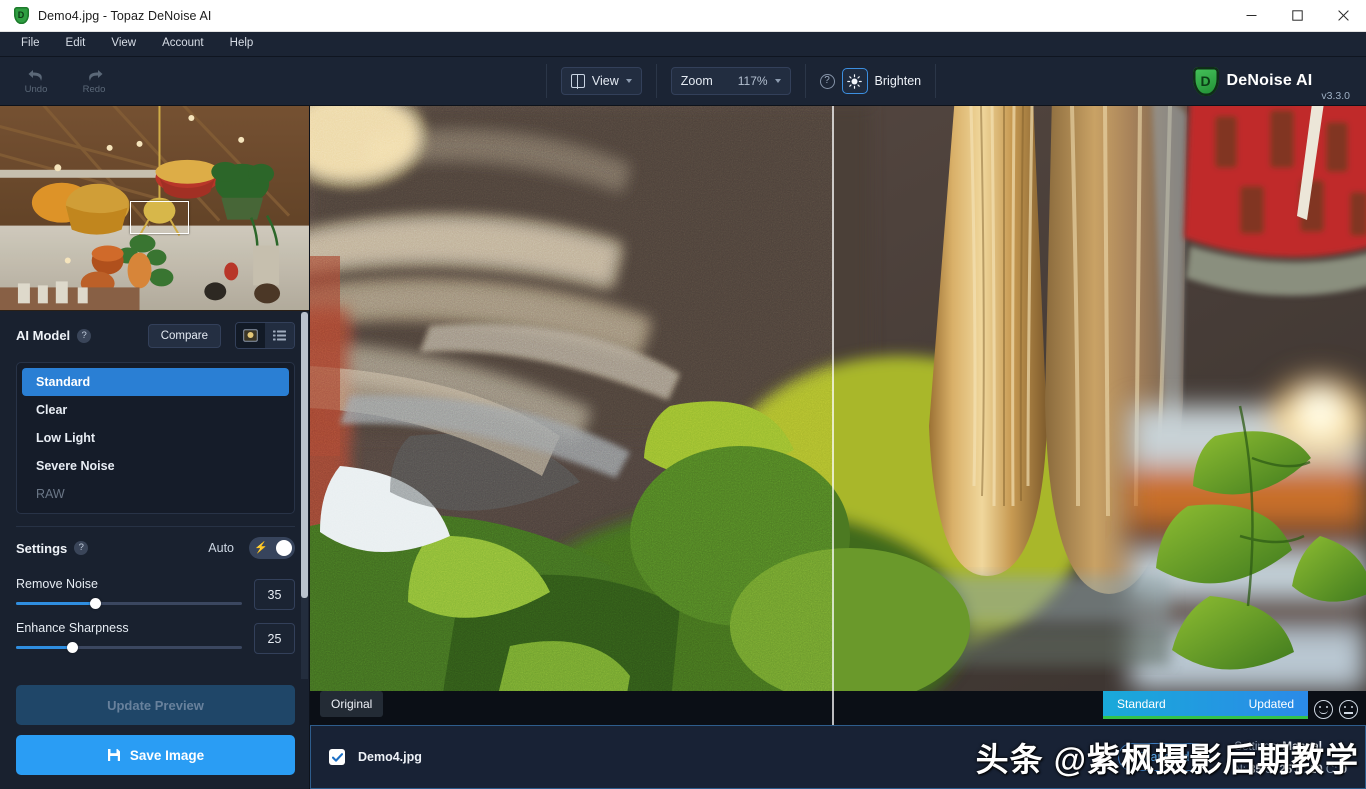  What do you see at coordinates (696, 81) in the screenshot?
I see `zoom-label: Zoom` at bounding box center [696, 81].